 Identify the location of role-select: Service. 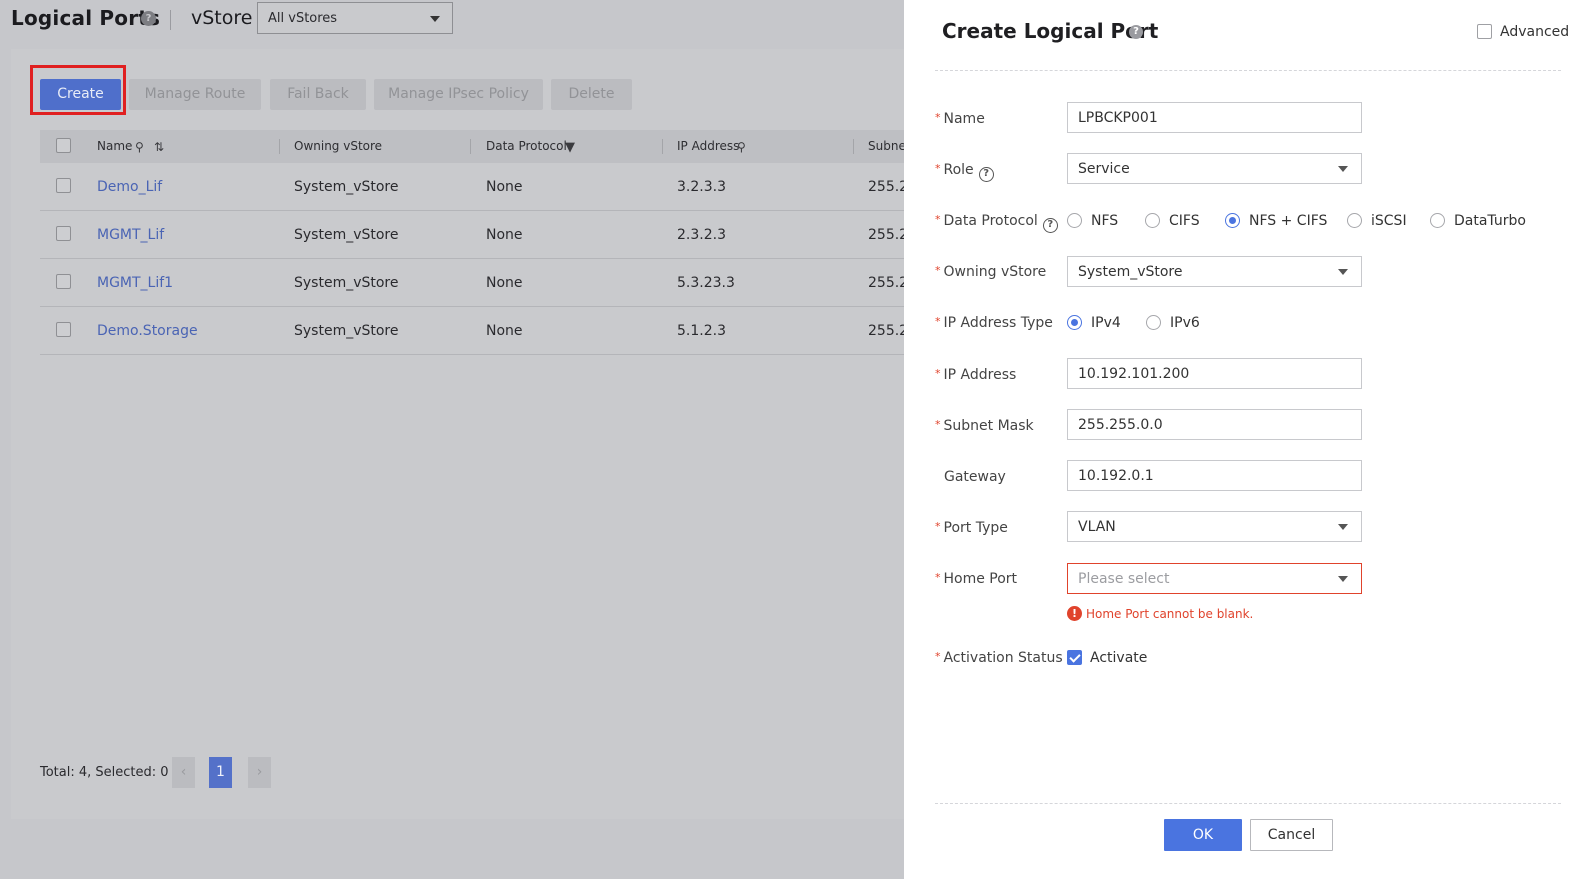
(1214, 168).